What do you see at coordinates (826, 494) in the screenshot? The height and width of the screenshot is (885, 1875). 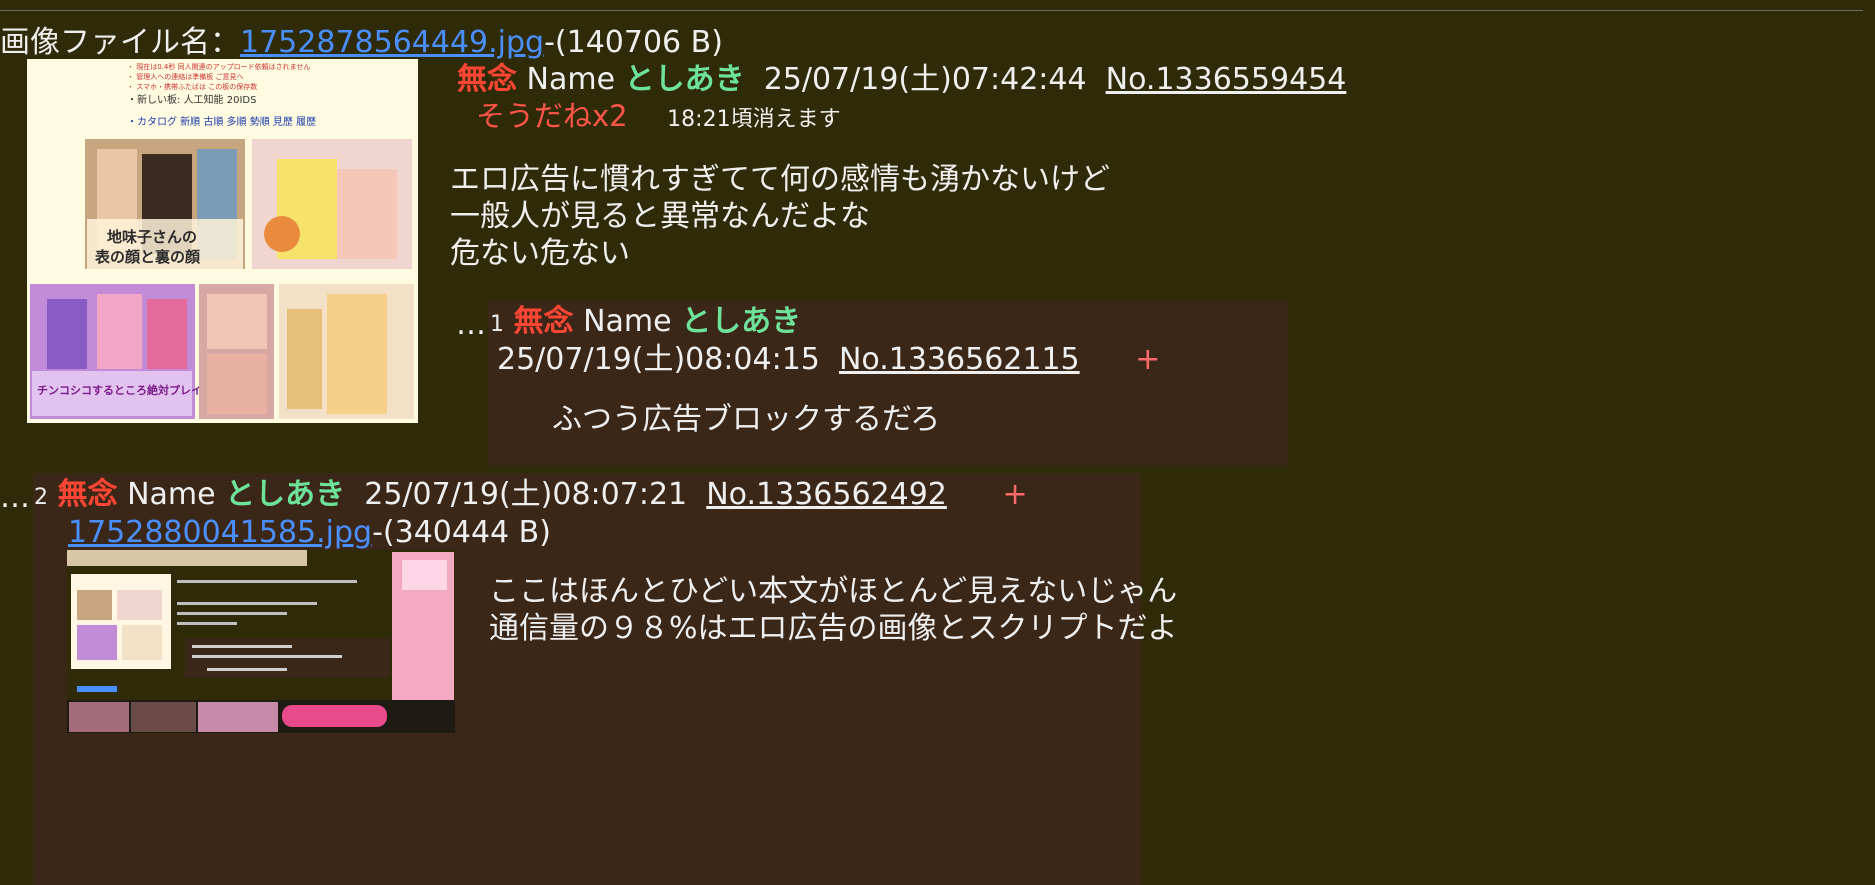 I see `reply-2-post-no: No.1336562492` at bounding box center [826, 494].